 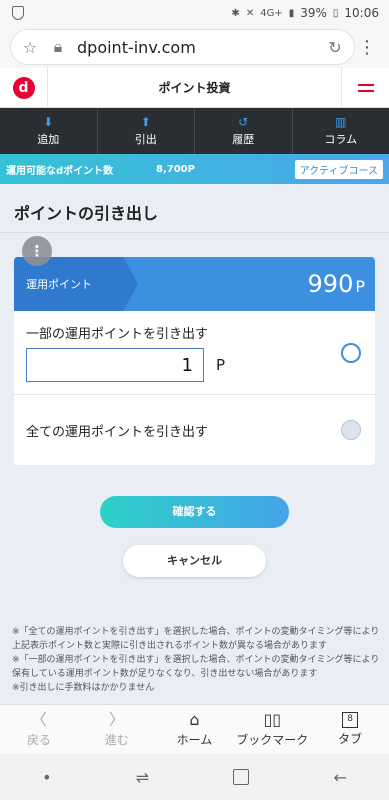 I want to click on chevron-right-icon: 〉, so click(x=116, y=719).